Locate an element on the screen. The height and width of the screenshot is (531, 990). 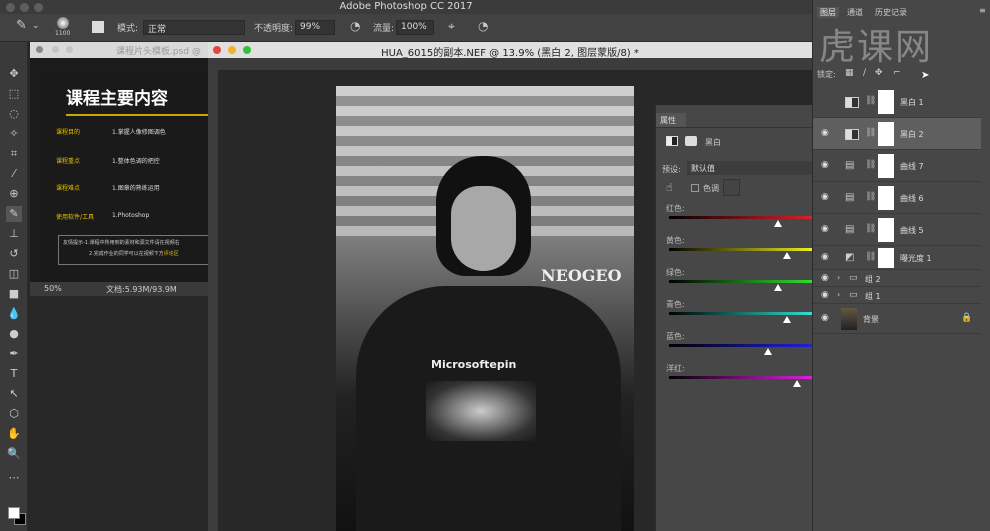
opacity-input: 99% is located at coordinates (315, 27).